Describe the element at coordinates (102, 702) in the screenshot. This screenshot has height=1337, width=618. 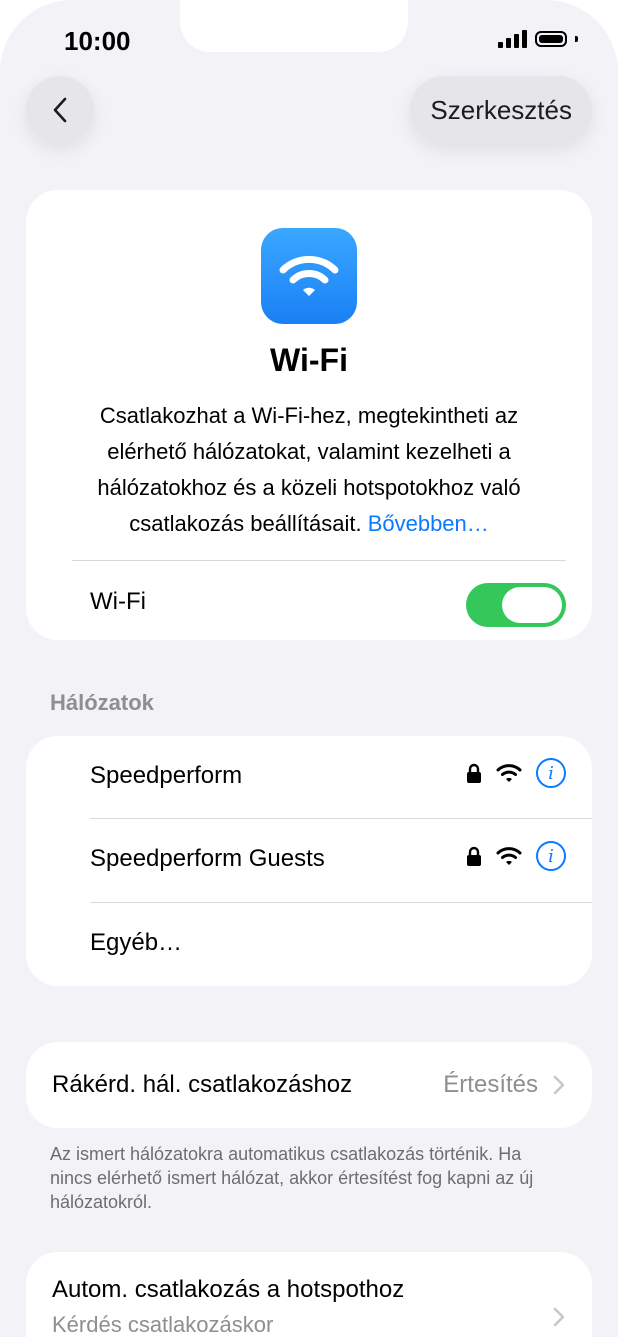
I see `networks-header: Hálózatok` at that location.